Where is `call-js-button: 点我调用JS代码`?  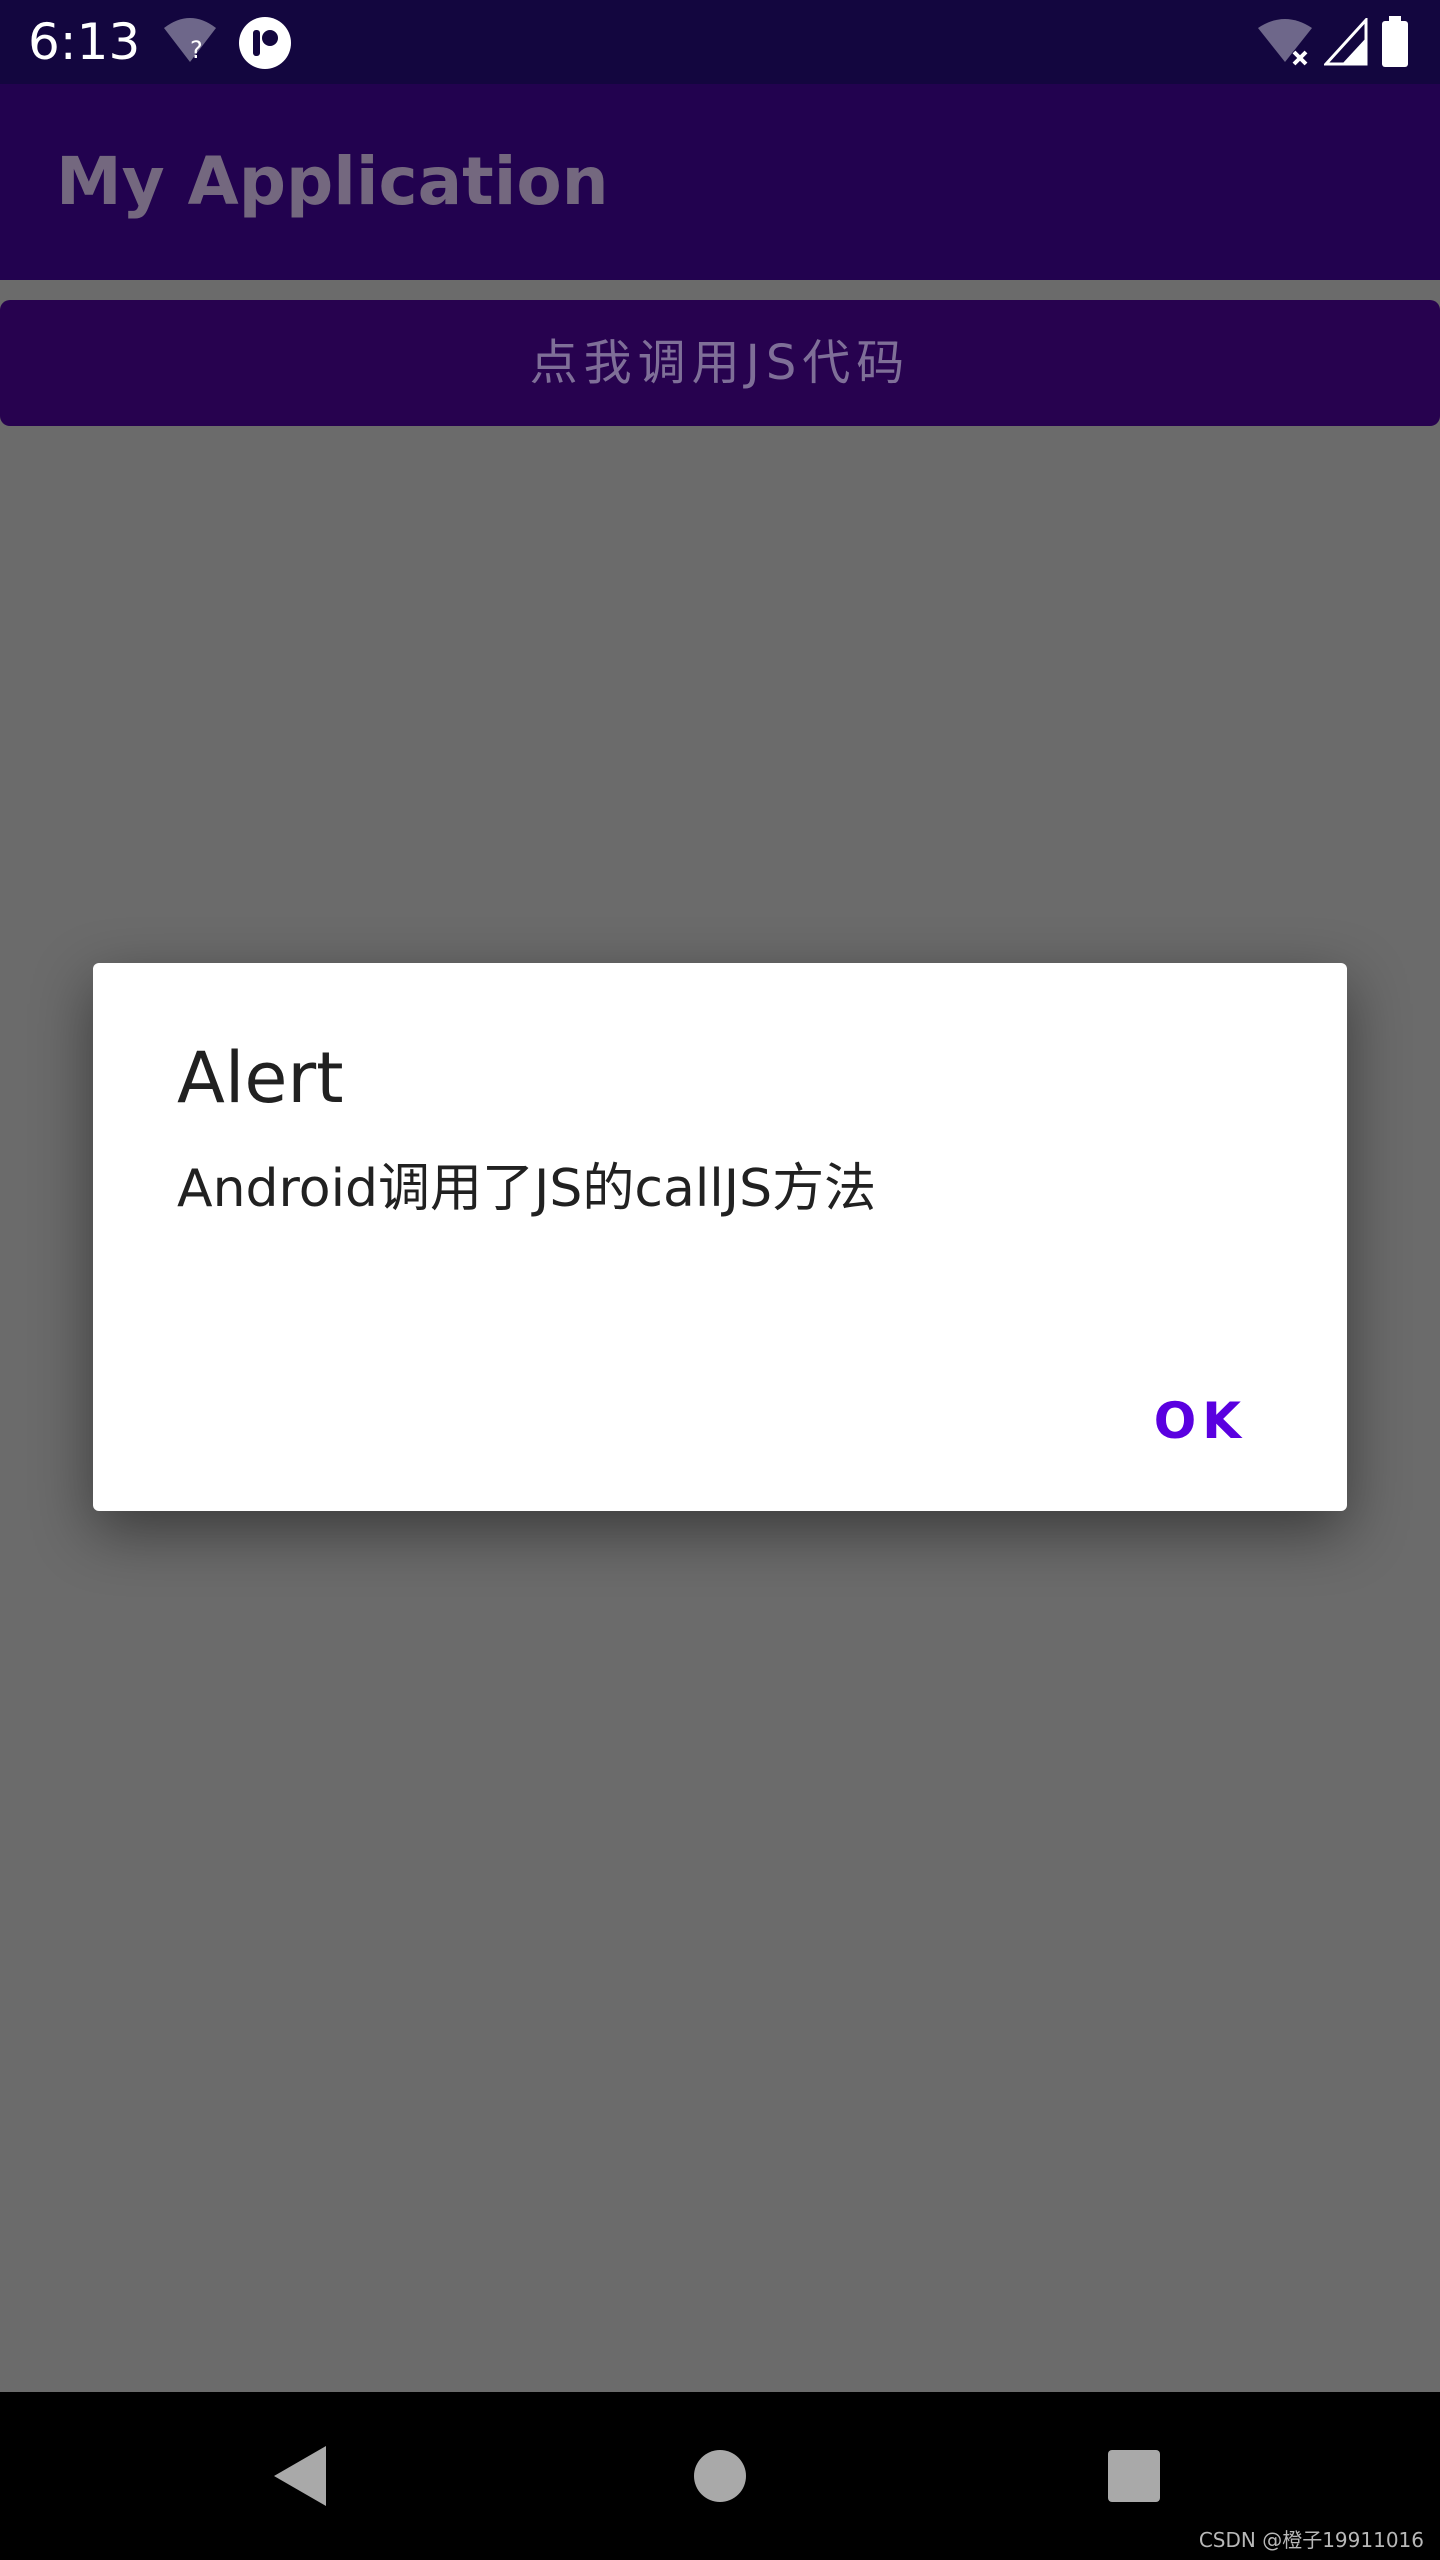 call-js-button: 点我调用JS代码 is located at coordinates (720, 363).